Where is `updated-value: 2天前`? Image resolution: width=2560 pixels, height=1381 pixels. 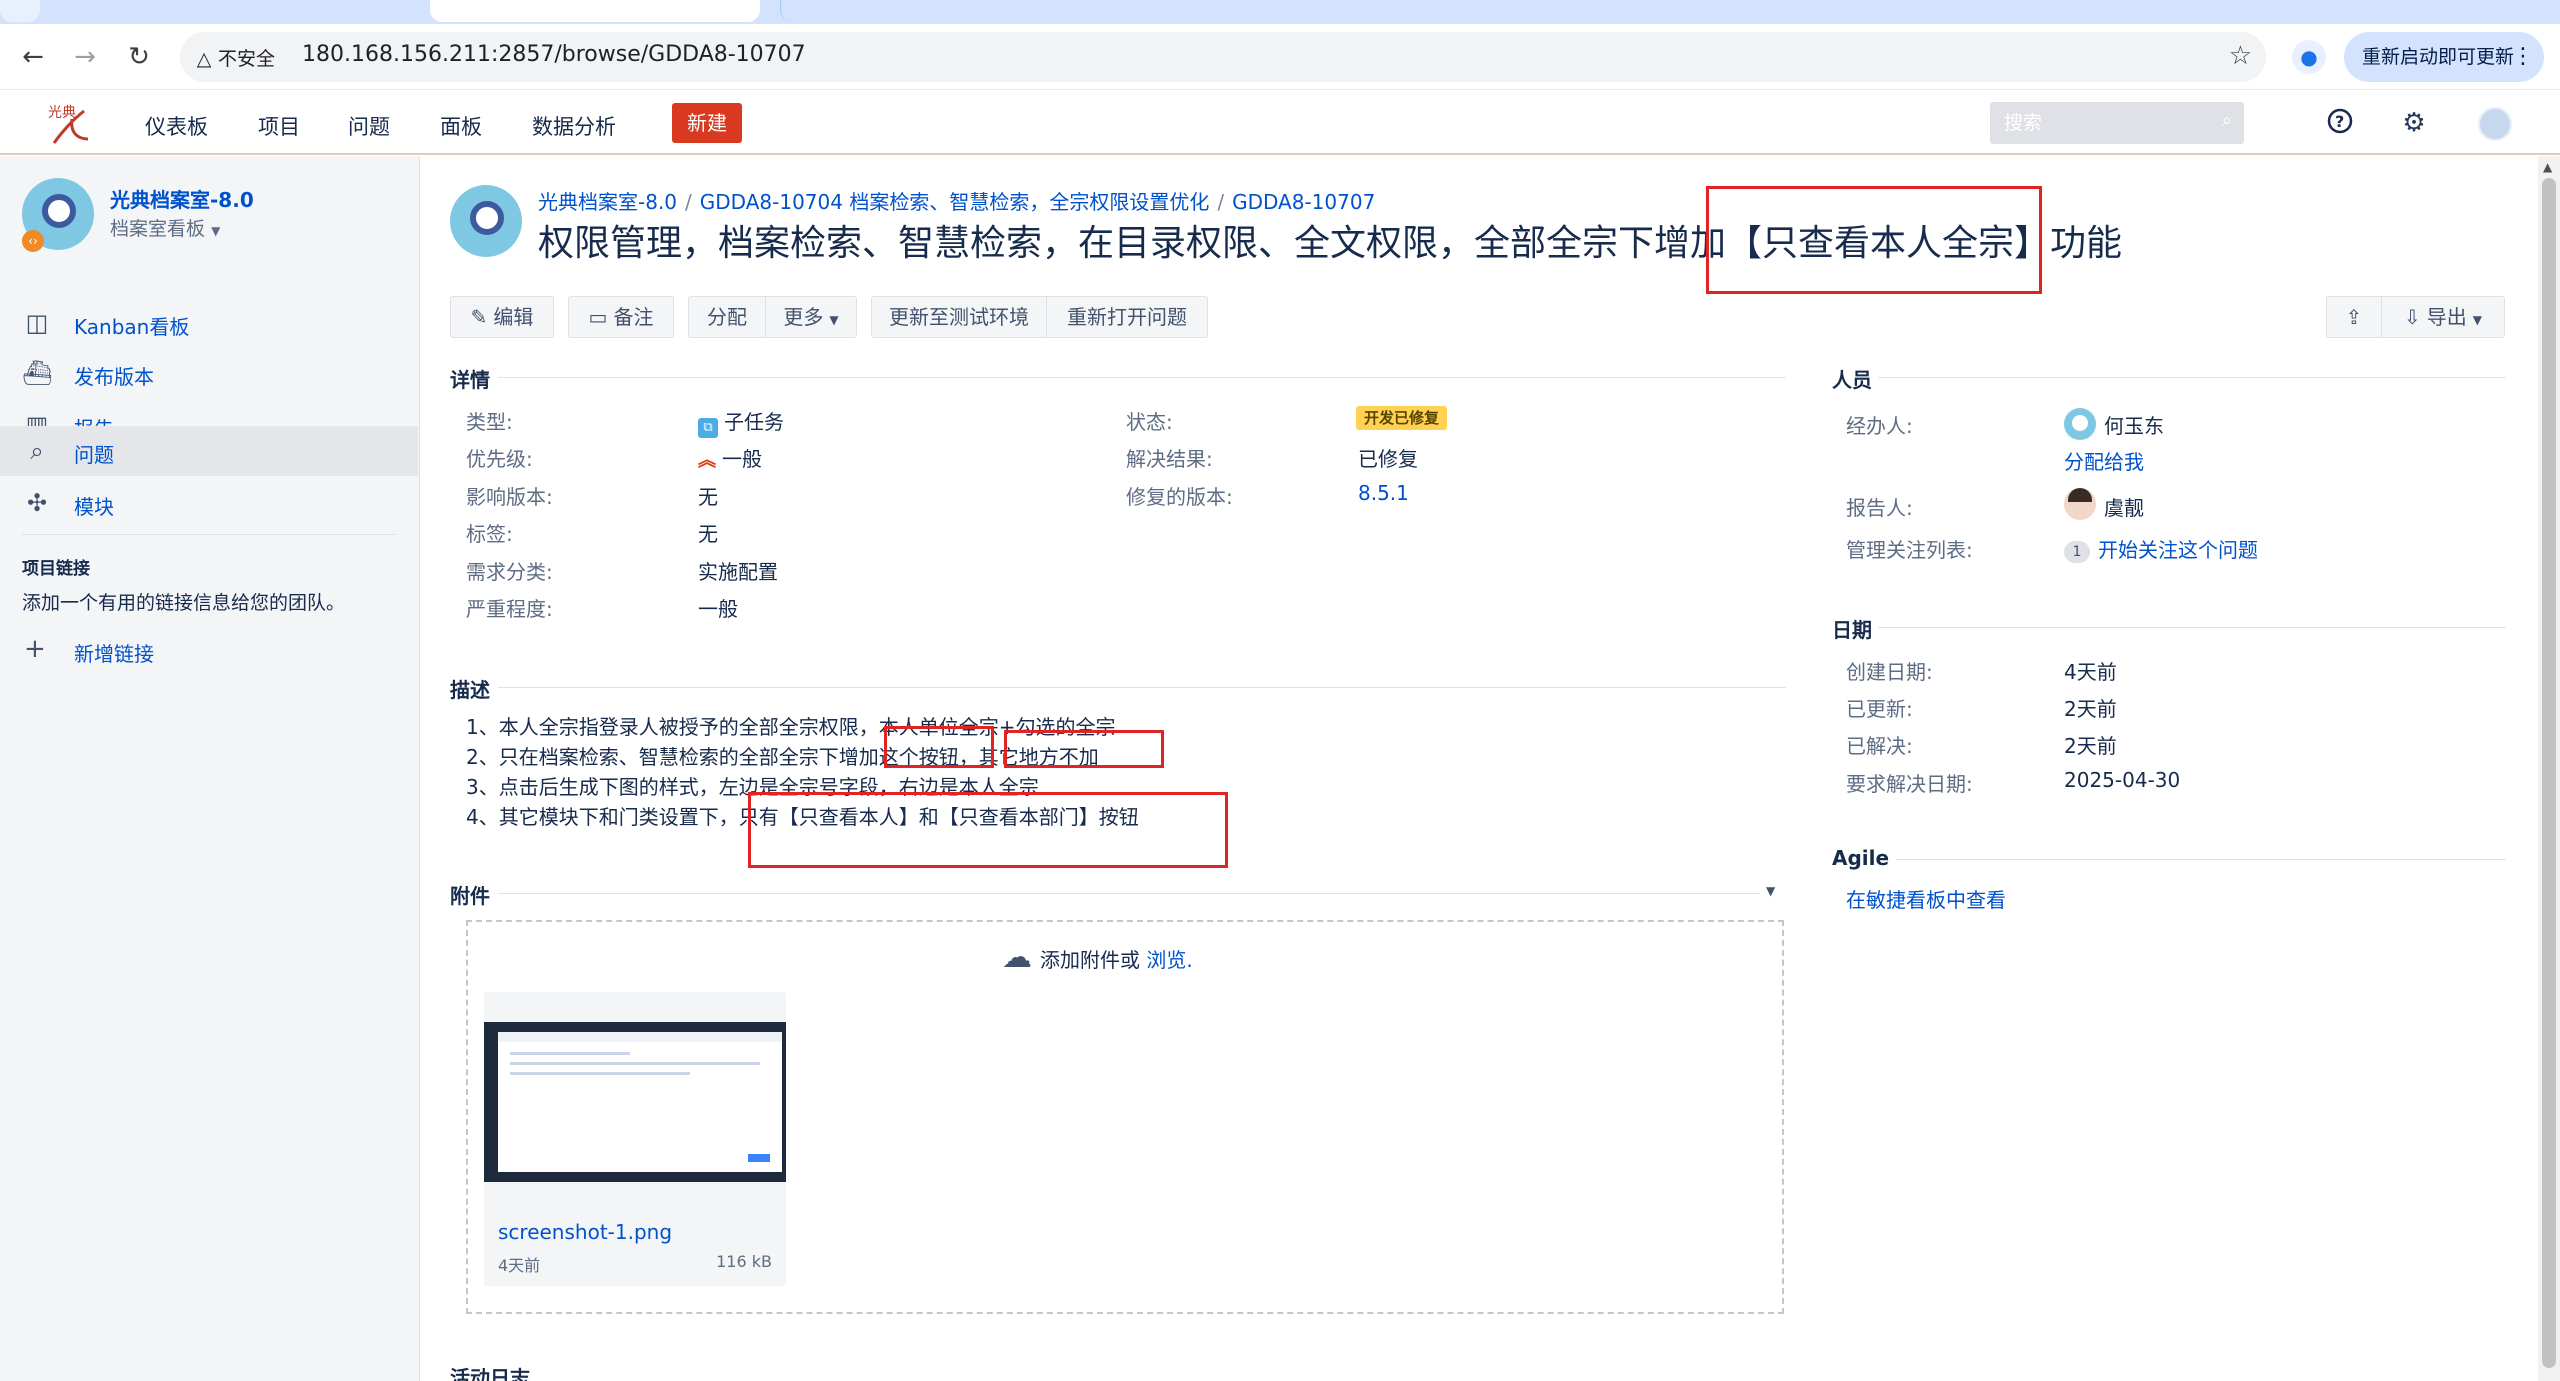
updated-value: 2天前 is located at coordinates (2090, 709).